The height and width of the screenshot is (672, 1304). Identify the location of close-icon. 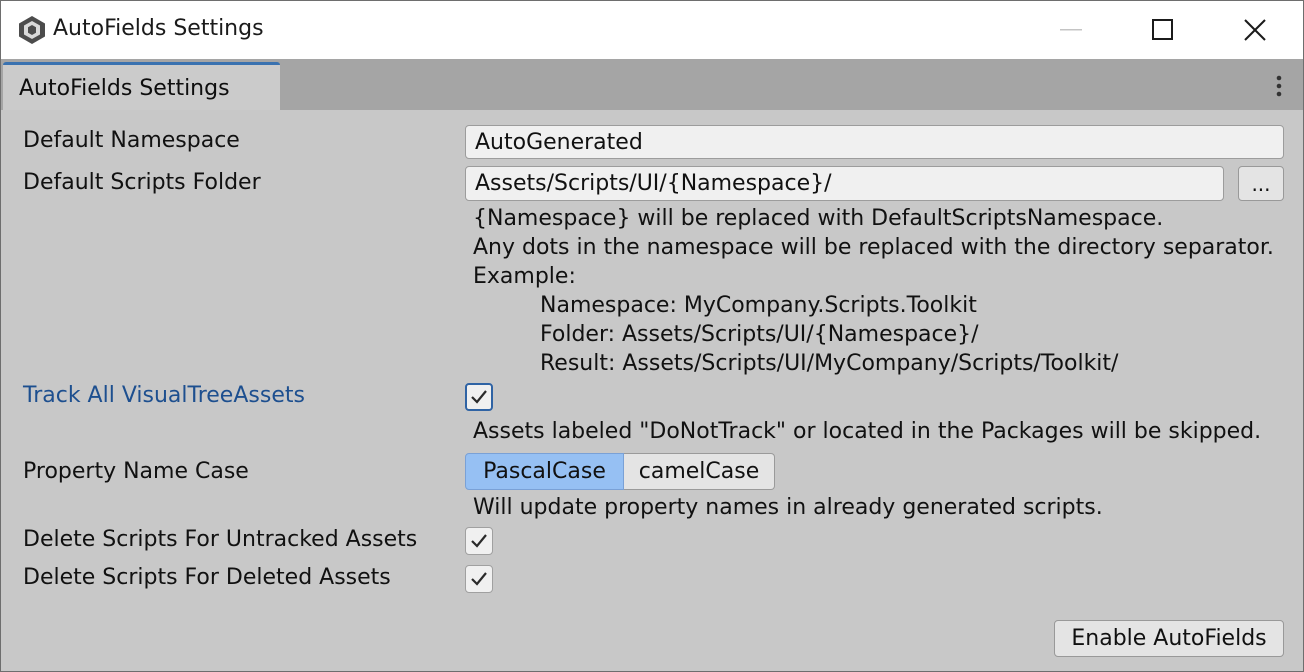
(1255, 30).